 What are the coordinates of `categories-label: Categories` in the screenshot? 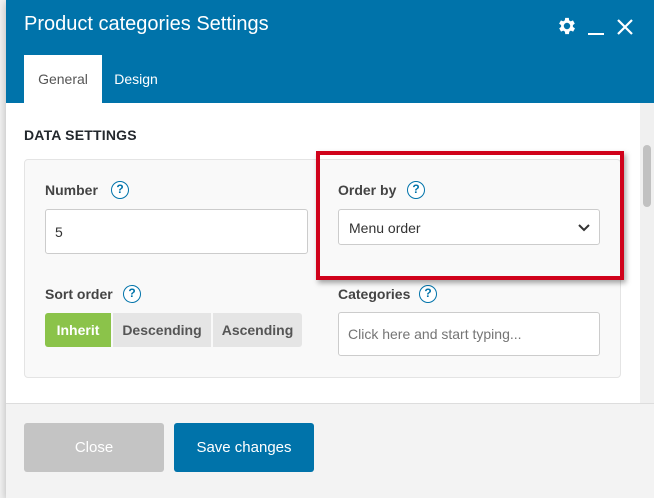 It's located at (374, 294).